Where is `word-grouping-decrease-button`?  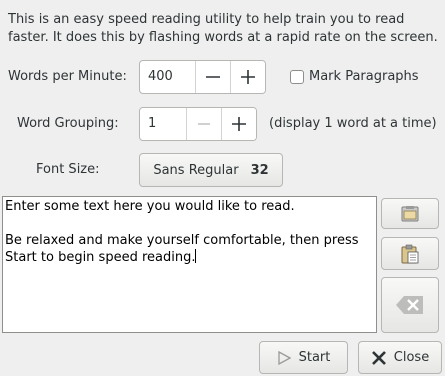 word-grouping-decrease-button is located at coordinates (203, 124).